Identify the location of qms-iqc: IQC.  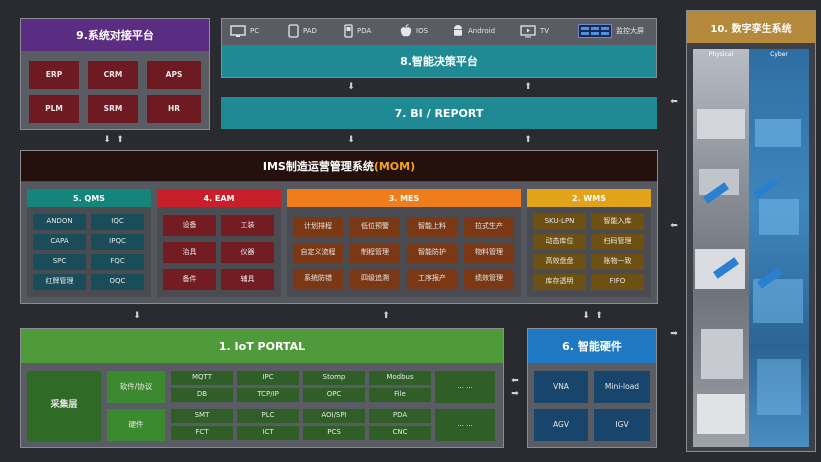
(117, 222).